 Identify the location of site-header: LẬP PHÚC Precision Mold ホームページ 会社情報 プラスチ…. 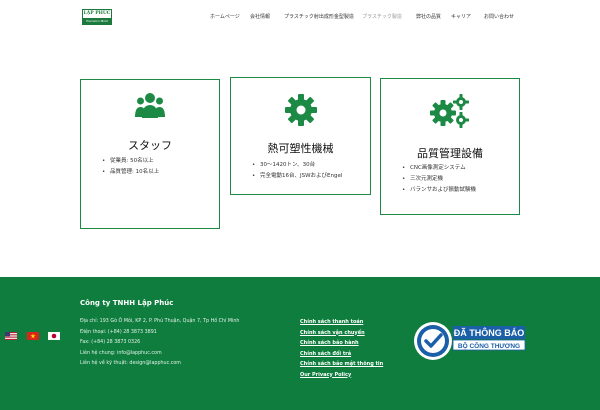
(300, 17).